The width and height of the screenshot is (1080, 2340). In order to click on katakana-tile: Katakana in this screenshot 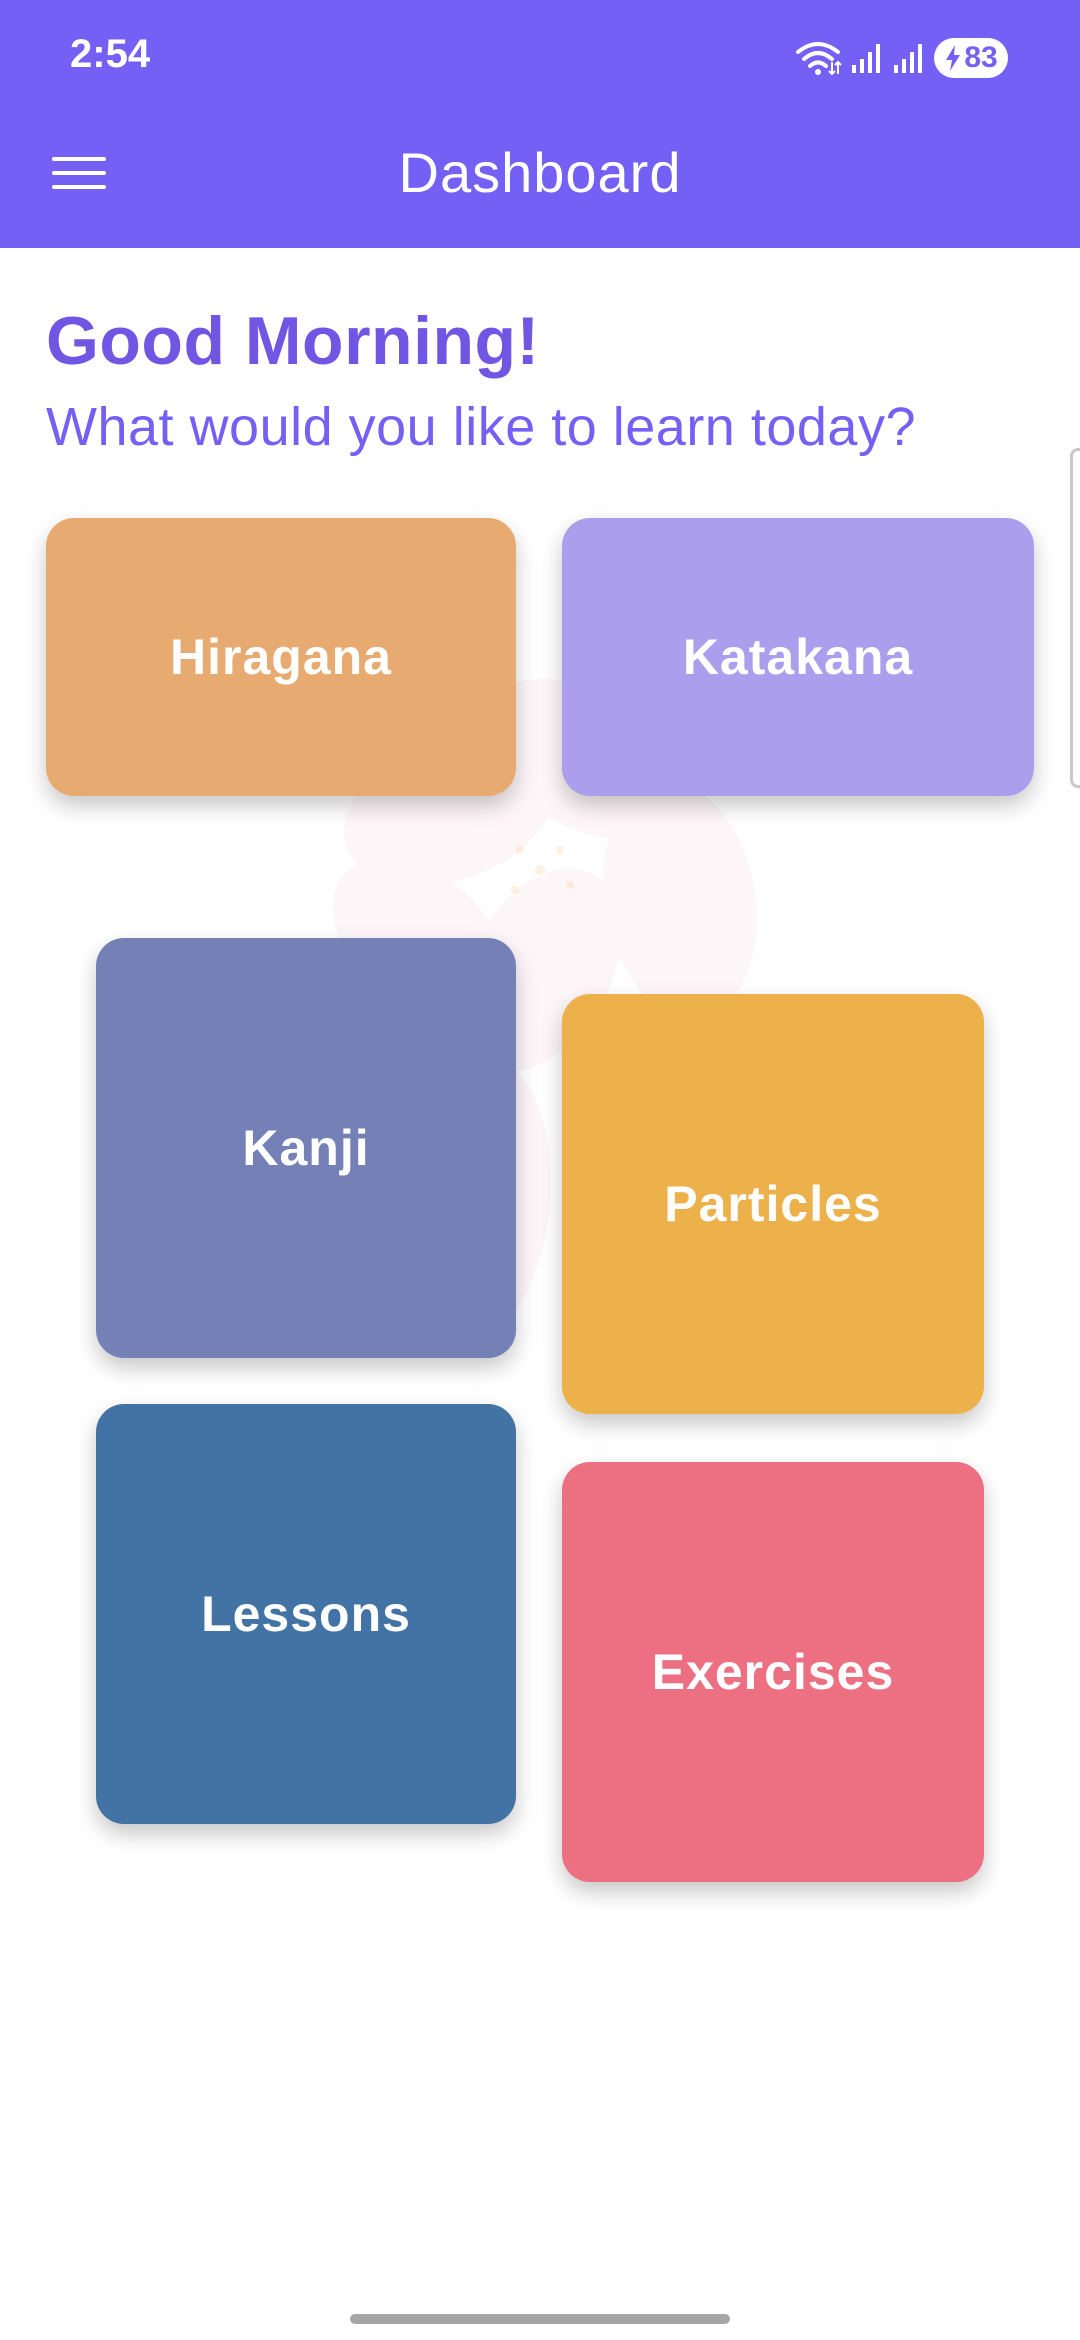, I will do `click(798, 657)`.